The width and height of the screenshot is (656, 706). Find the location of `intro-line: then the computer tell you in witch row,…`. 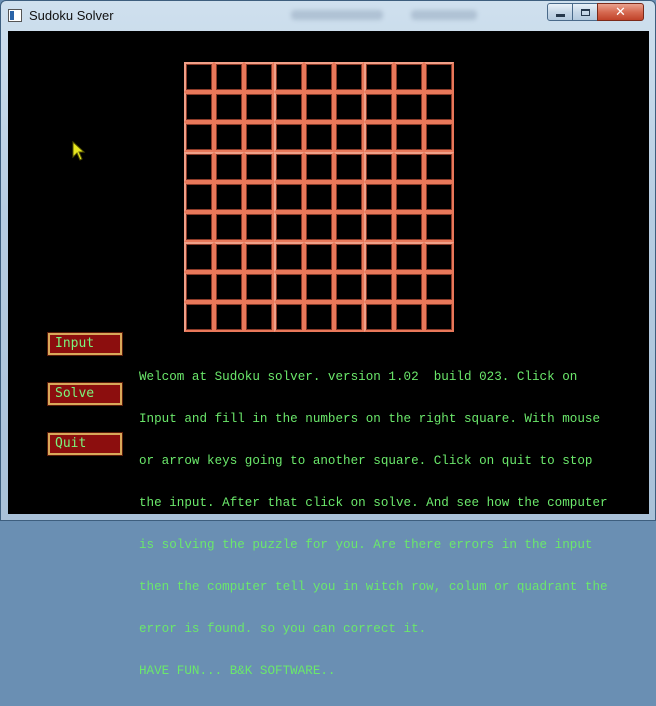

intro-line: then the computer tell you in witch row,… is located at coordinates (373, 587).